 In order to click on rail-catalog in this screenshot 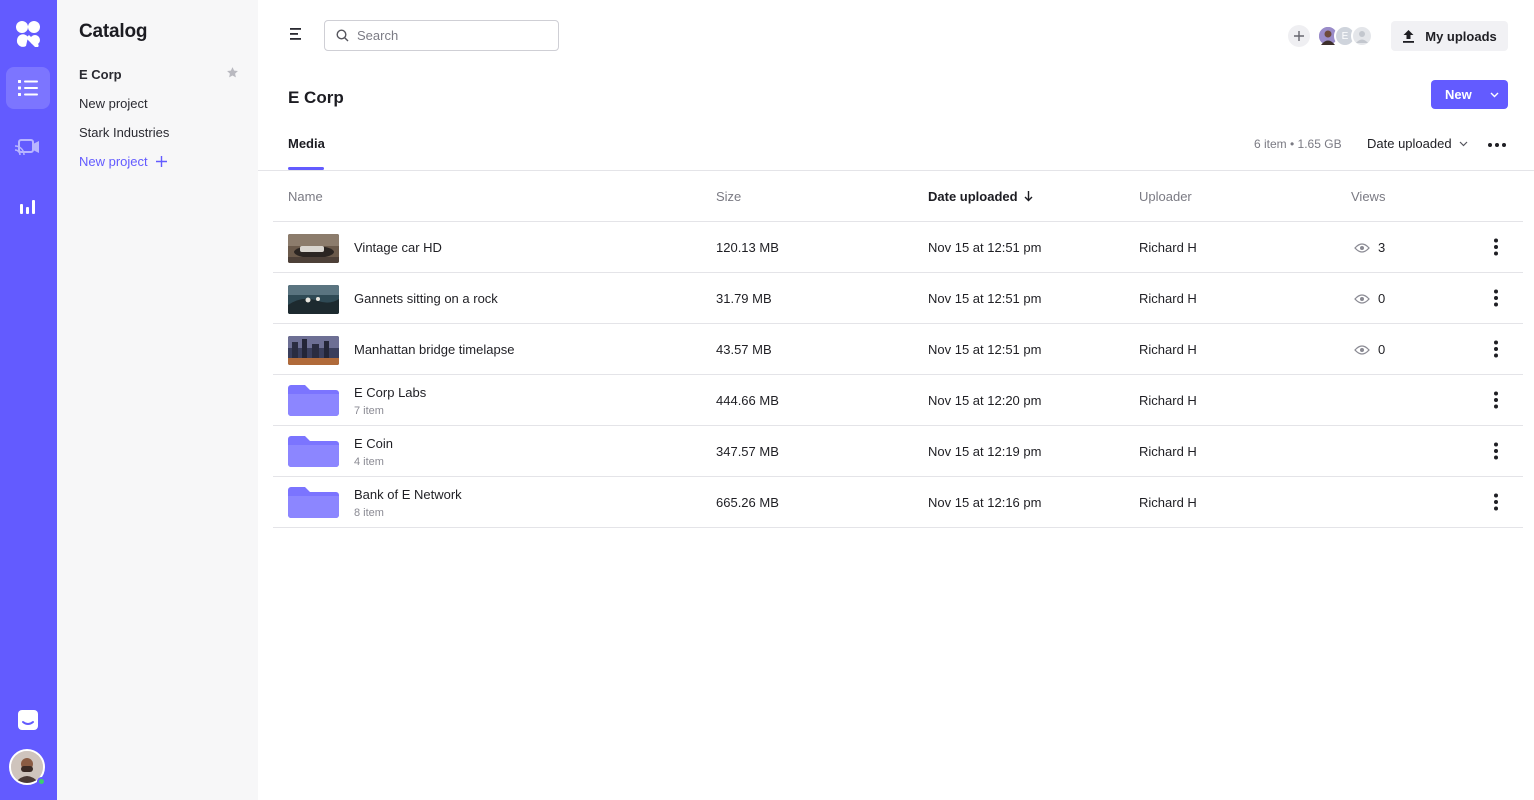, I will do `click(28, 88)`.